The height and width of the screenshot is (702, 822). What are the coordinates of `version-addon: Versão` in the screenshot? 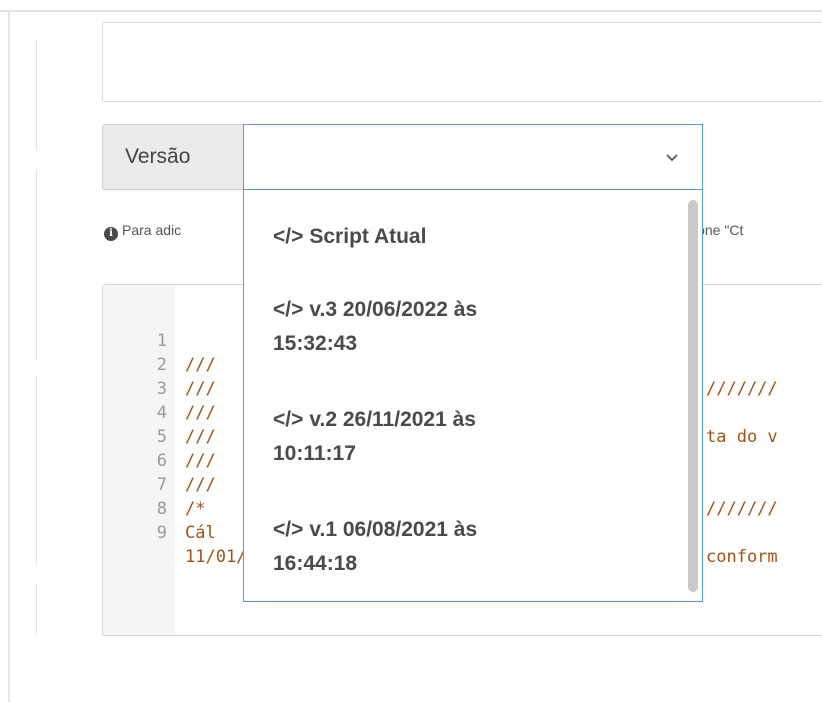 It's located at (172, 157).